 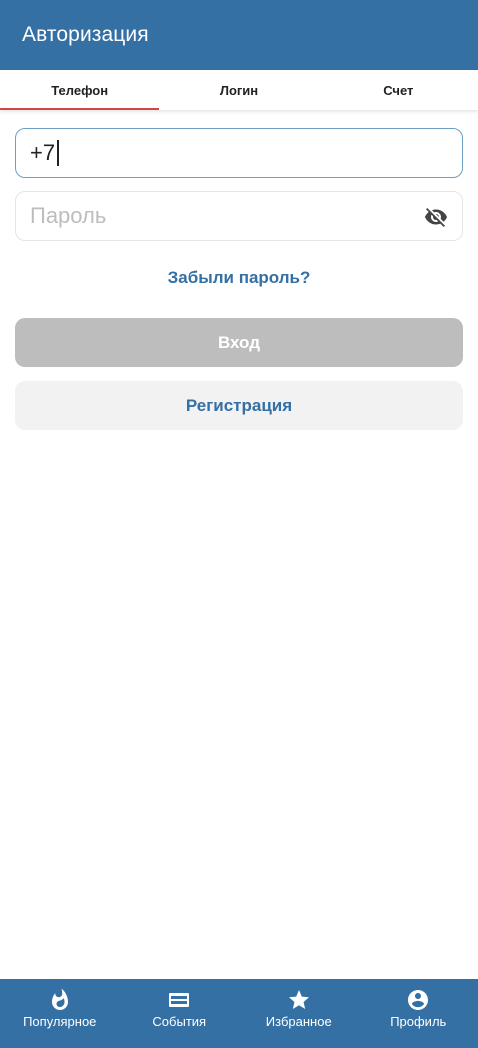 I want to click on tab-phone: Телефон, so click(x=80, y=90).